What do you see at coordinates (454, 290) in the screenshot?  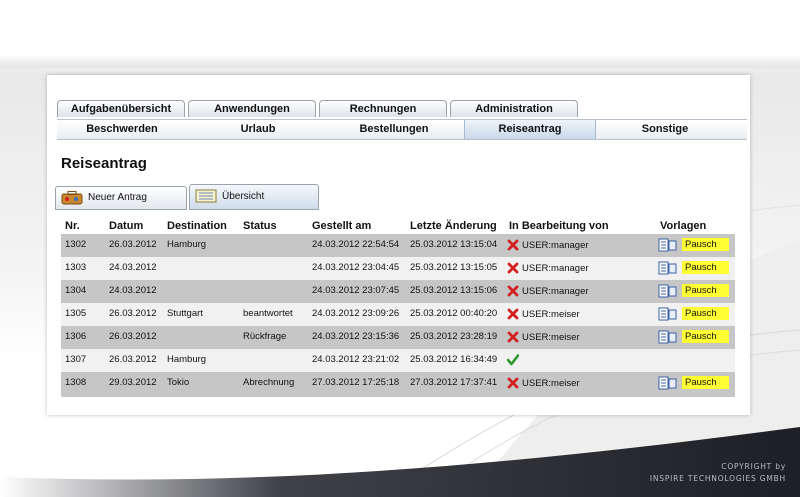 I see `cell-aenderung: 25.03.2012 13:15:06` at bounding box center [454, 290].